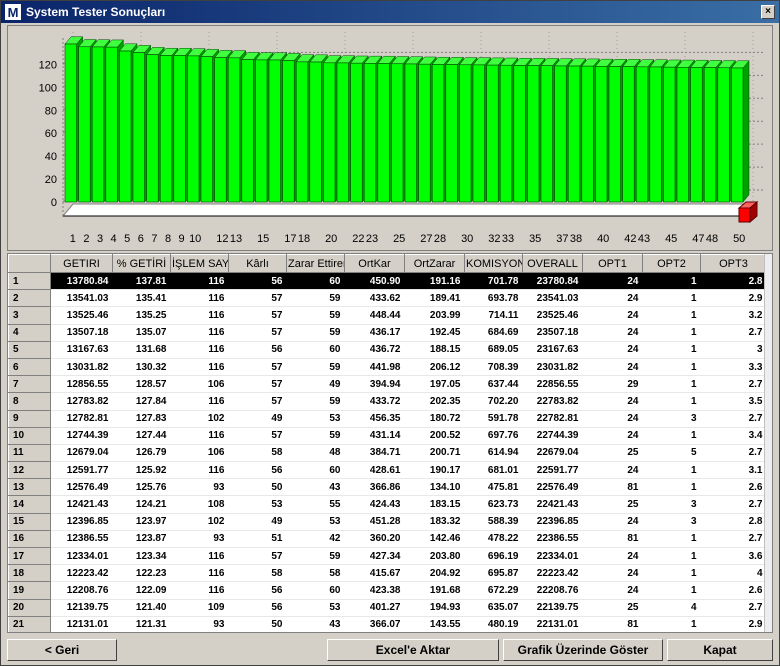 The image size is (780, 666). I want to click on column-header: İŞLEM SAY, so click(199, 263).